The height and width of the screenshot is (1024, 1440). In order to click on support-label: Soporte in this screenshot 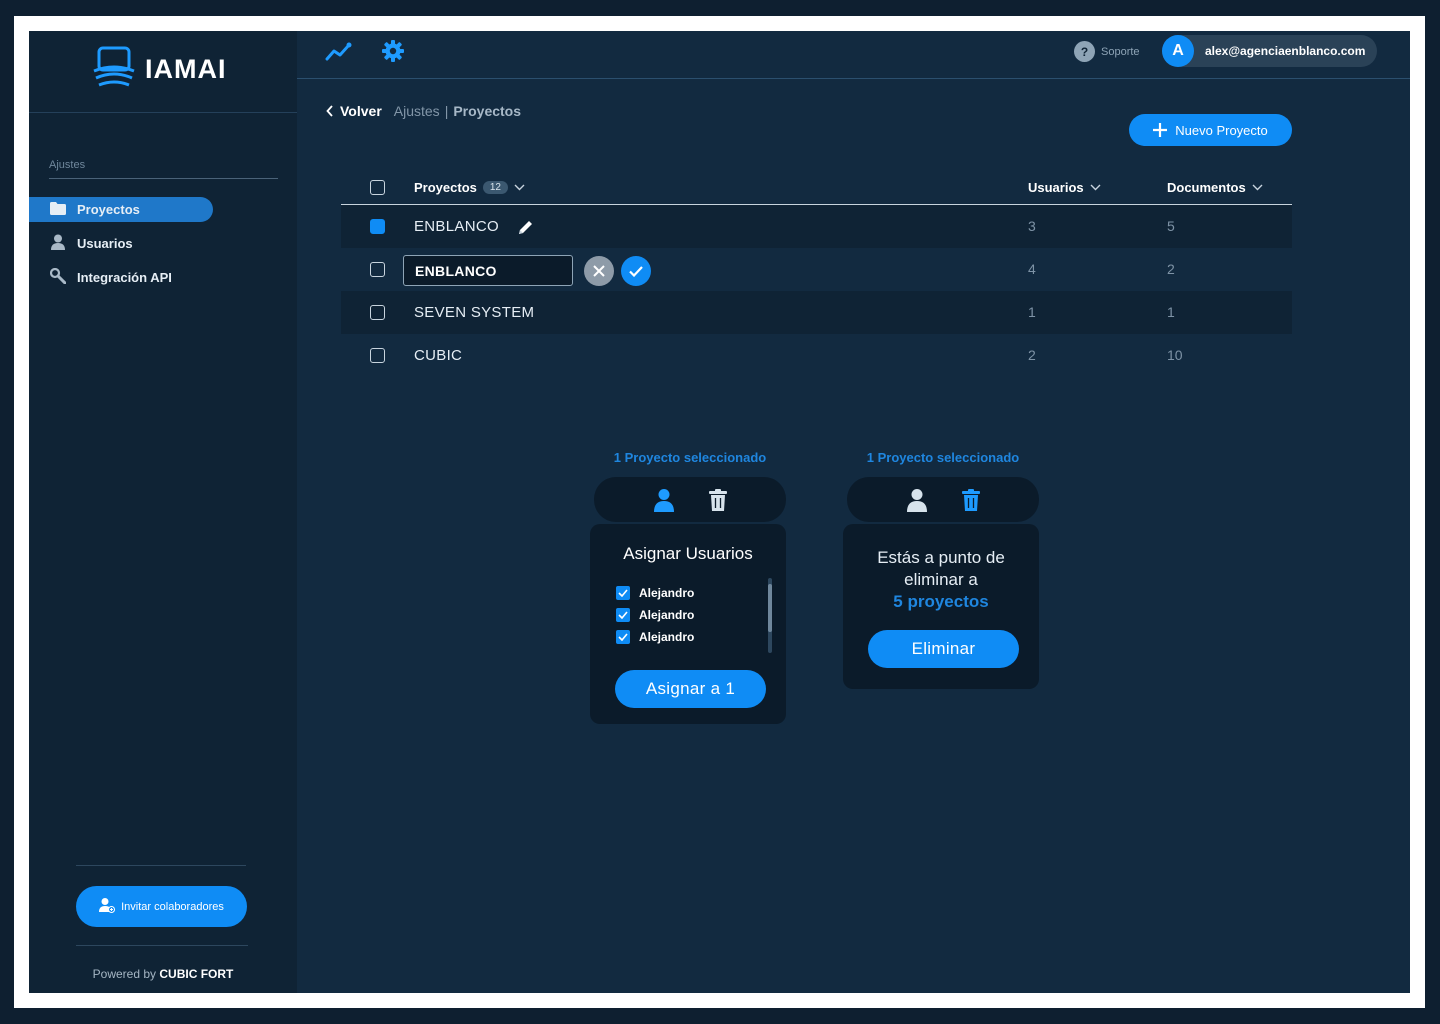, I will do `click(1120, 51)`.